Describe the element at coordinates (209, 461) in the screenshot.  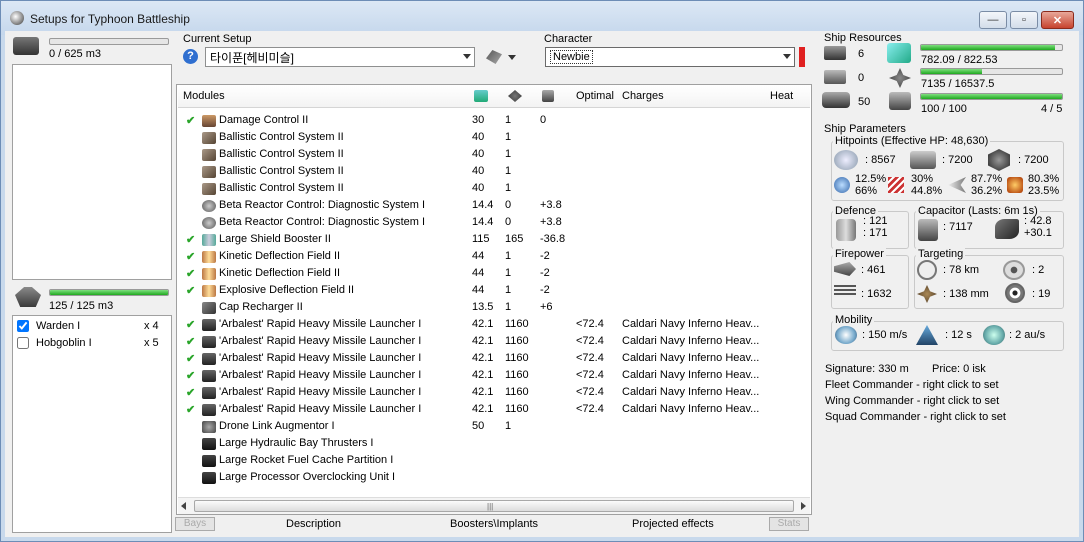
I see `rig-icon` at that location.